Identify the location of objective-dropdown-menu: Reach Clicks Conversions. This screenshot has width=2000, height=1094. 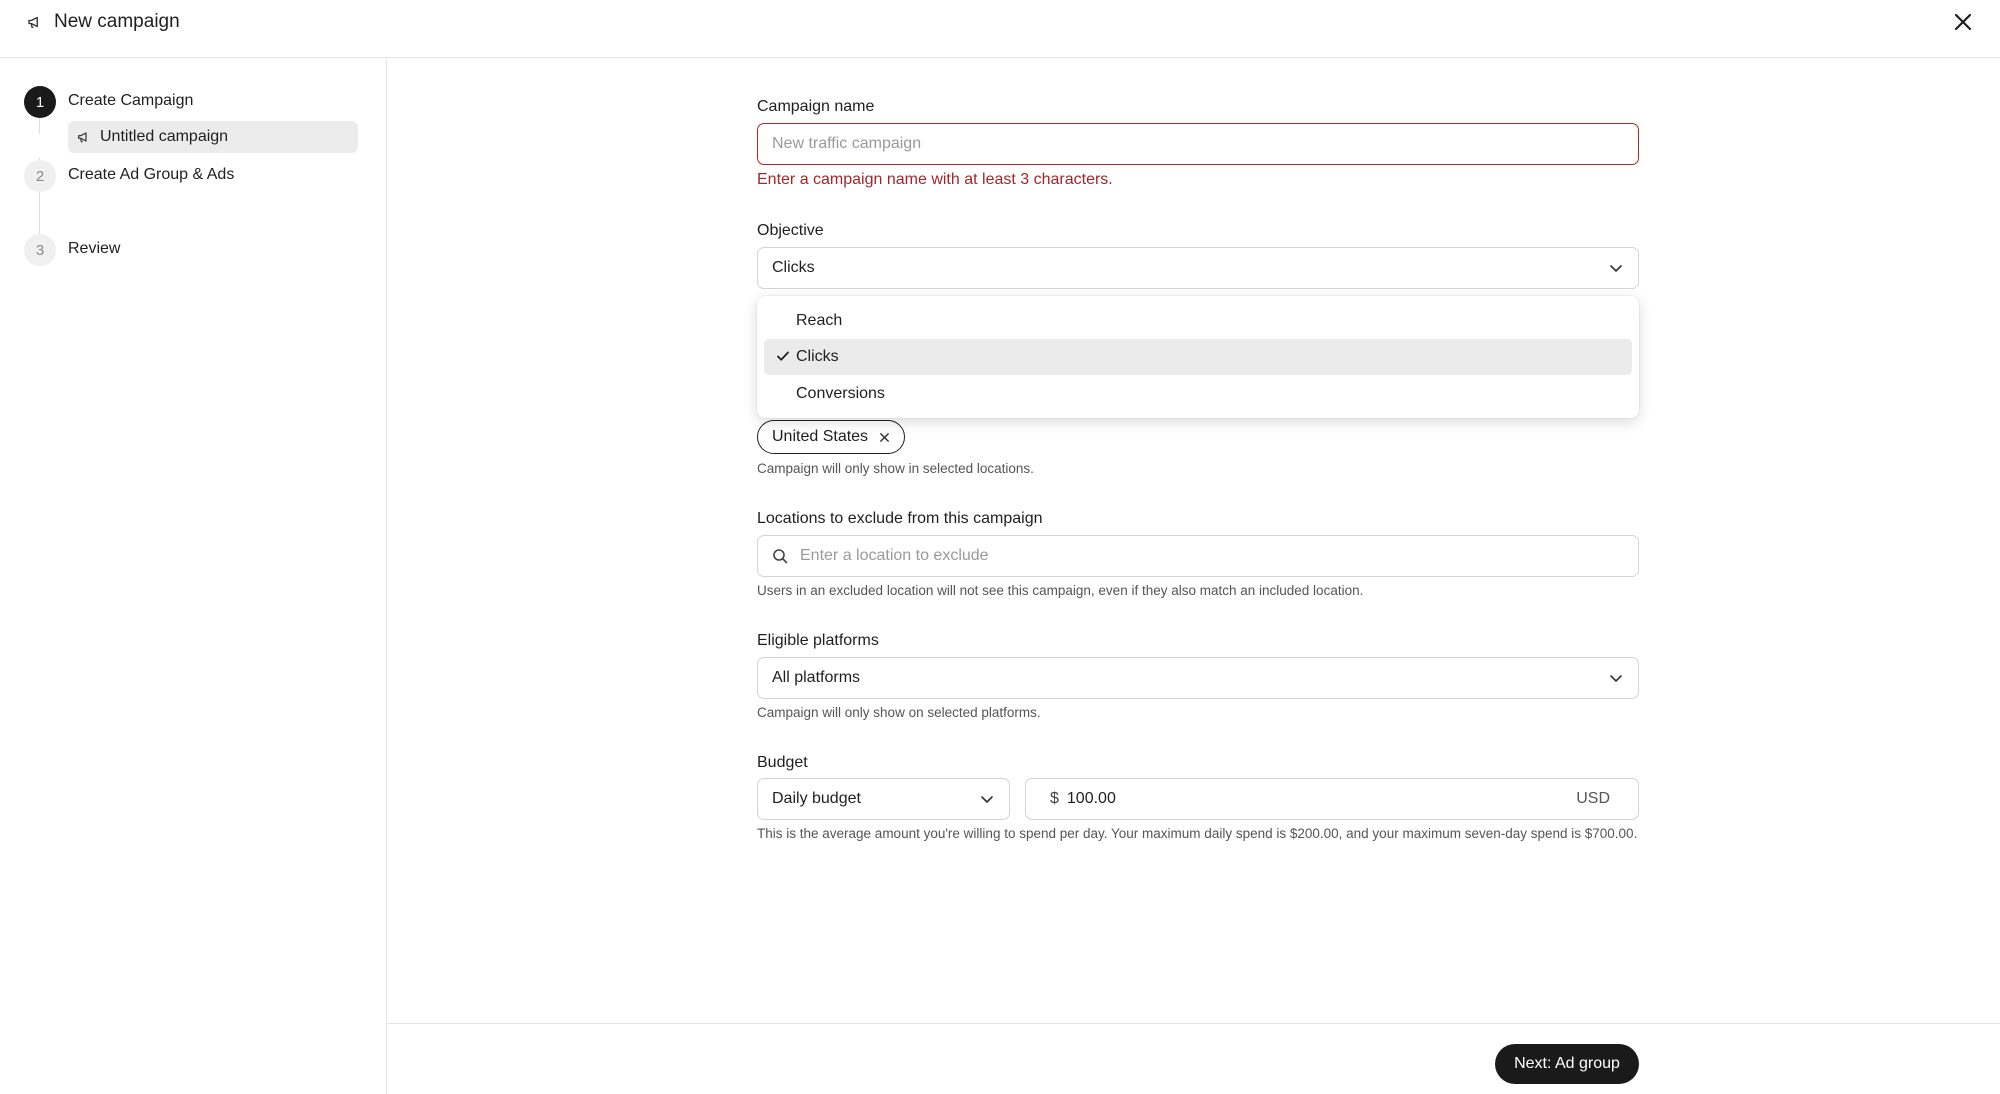
(1198, 357).